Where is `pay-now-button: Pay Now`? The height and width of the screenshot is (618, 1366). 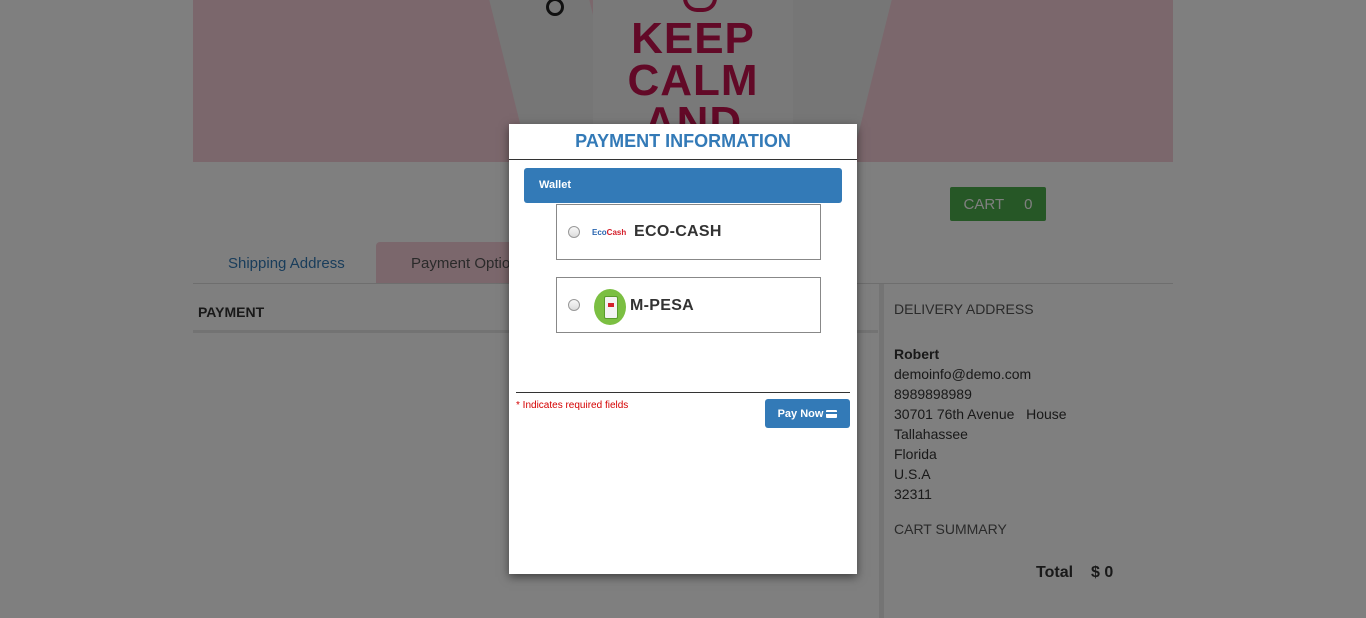 pay-now-button: Pay Now is located at coordinates (807, 413).